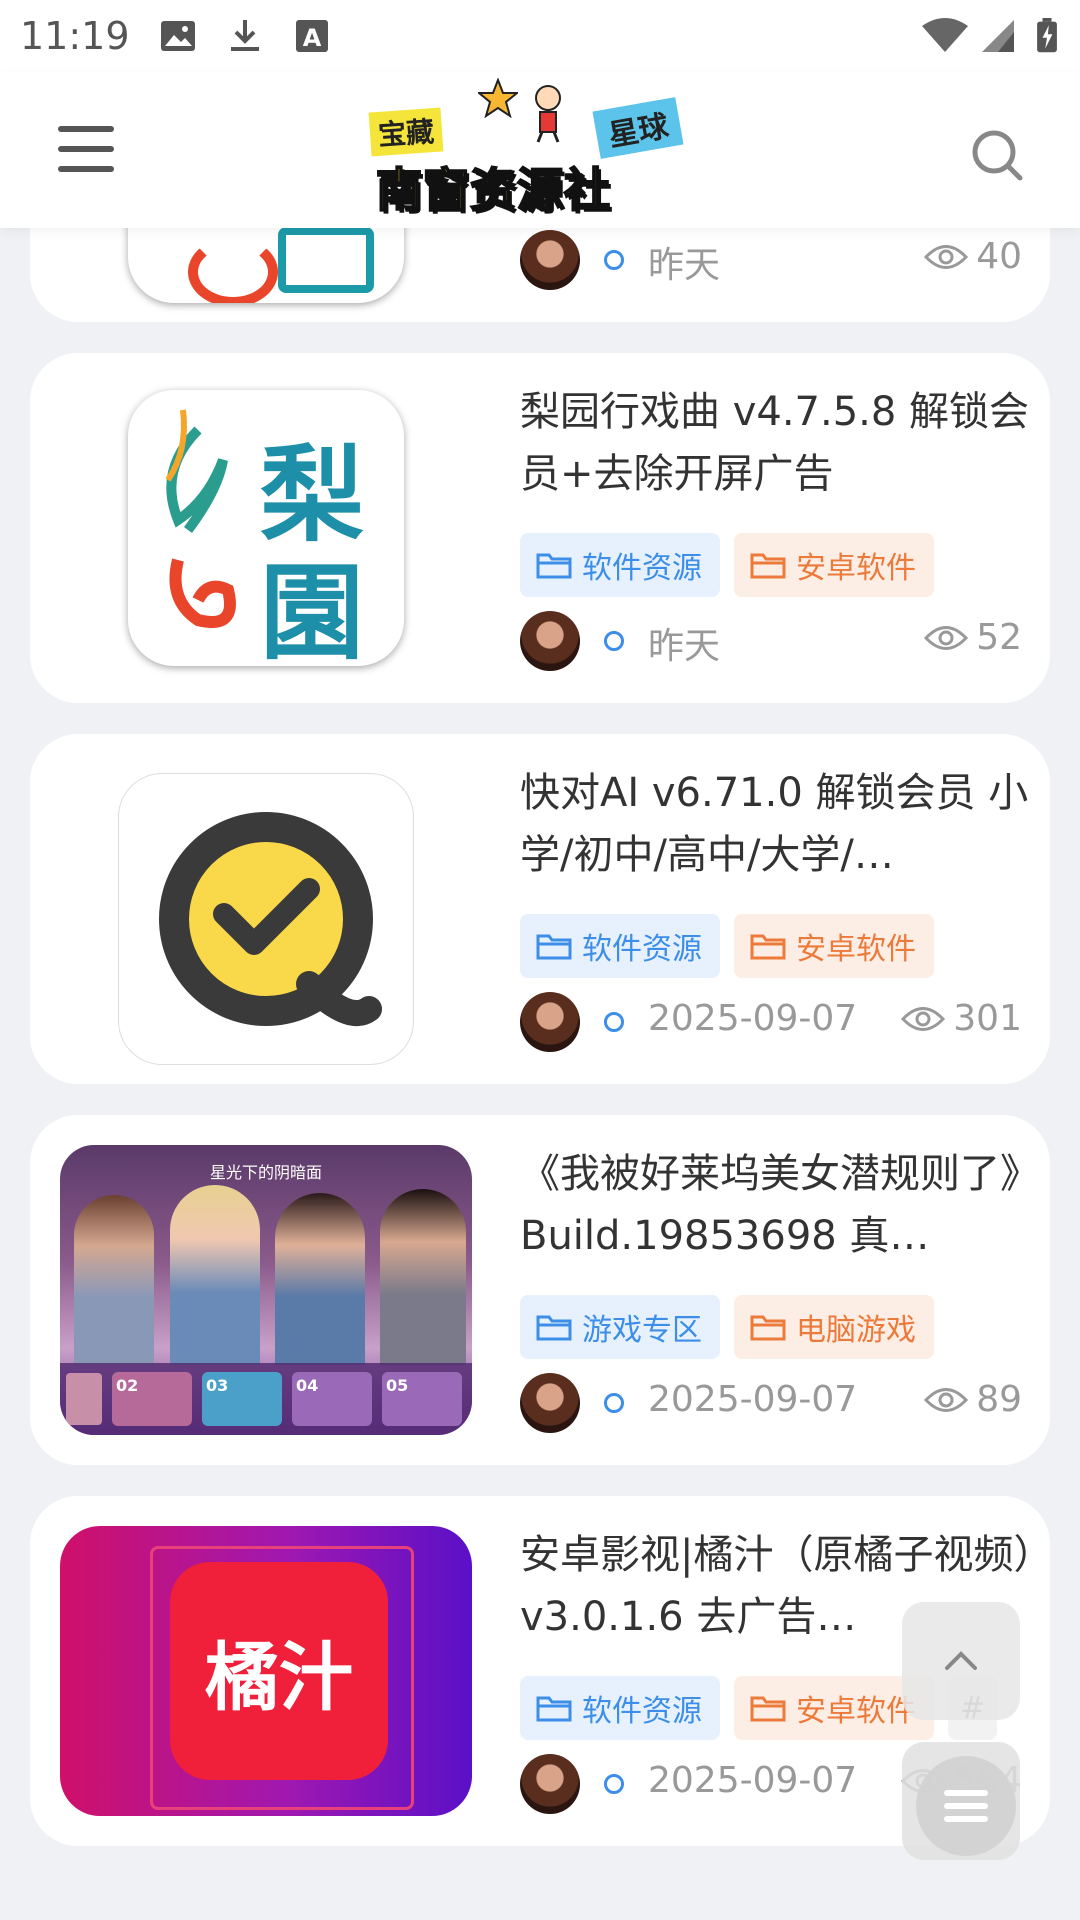 The height and width of the screenshot is (1920, 1080). I want to click on search-icon, so click(998, 156).